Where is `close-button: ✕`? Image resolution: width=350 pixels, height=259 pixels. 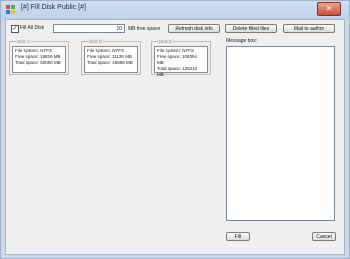
close-button: ✕ is located at coordinates (329, 9).